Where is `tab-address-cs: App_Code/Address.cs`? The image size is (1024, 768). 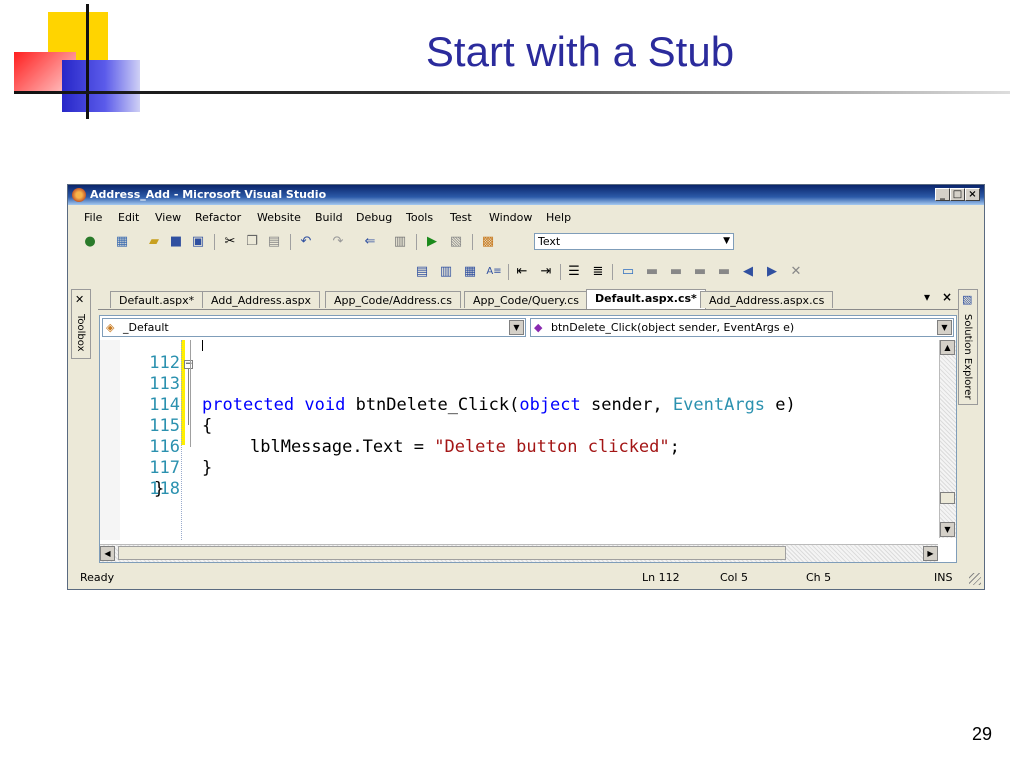
tab-address-cs: App_Code/Address.cs is located at coordinates (393, 299).